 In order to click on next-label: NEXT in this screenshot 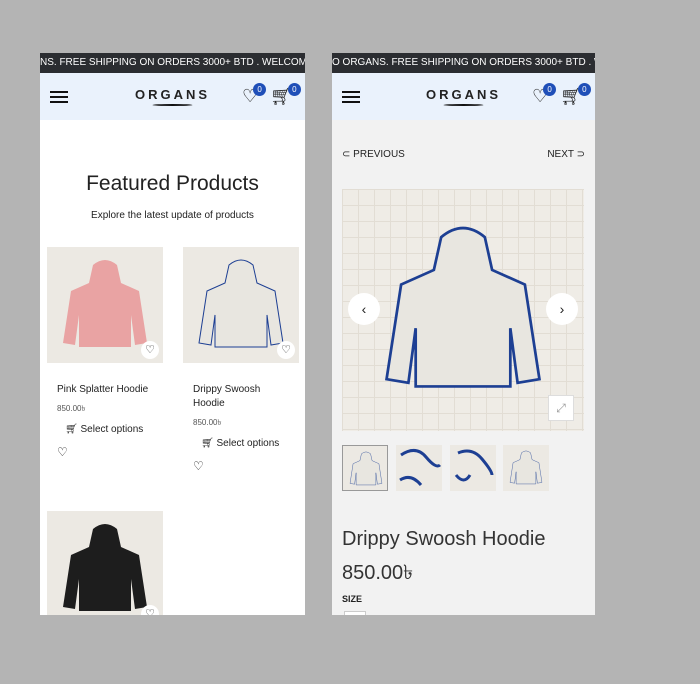, I will do `click(560, 154)`.